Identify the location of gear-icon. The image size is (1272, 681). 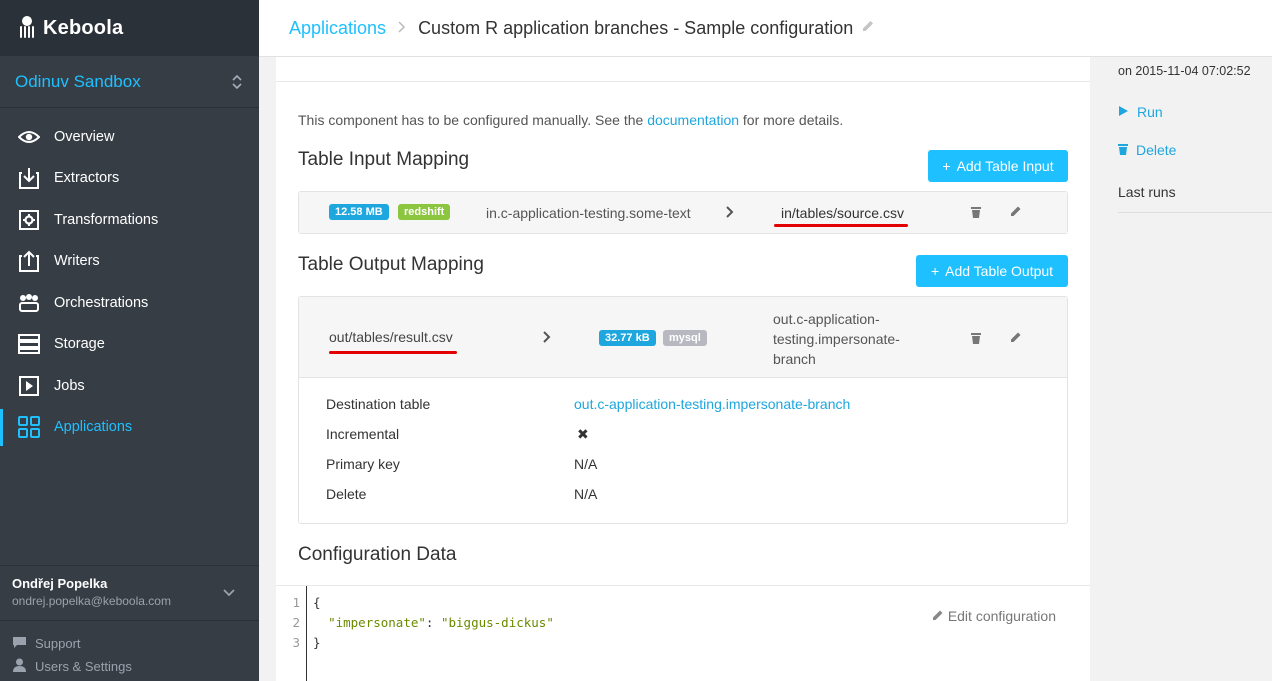
(29, 220).